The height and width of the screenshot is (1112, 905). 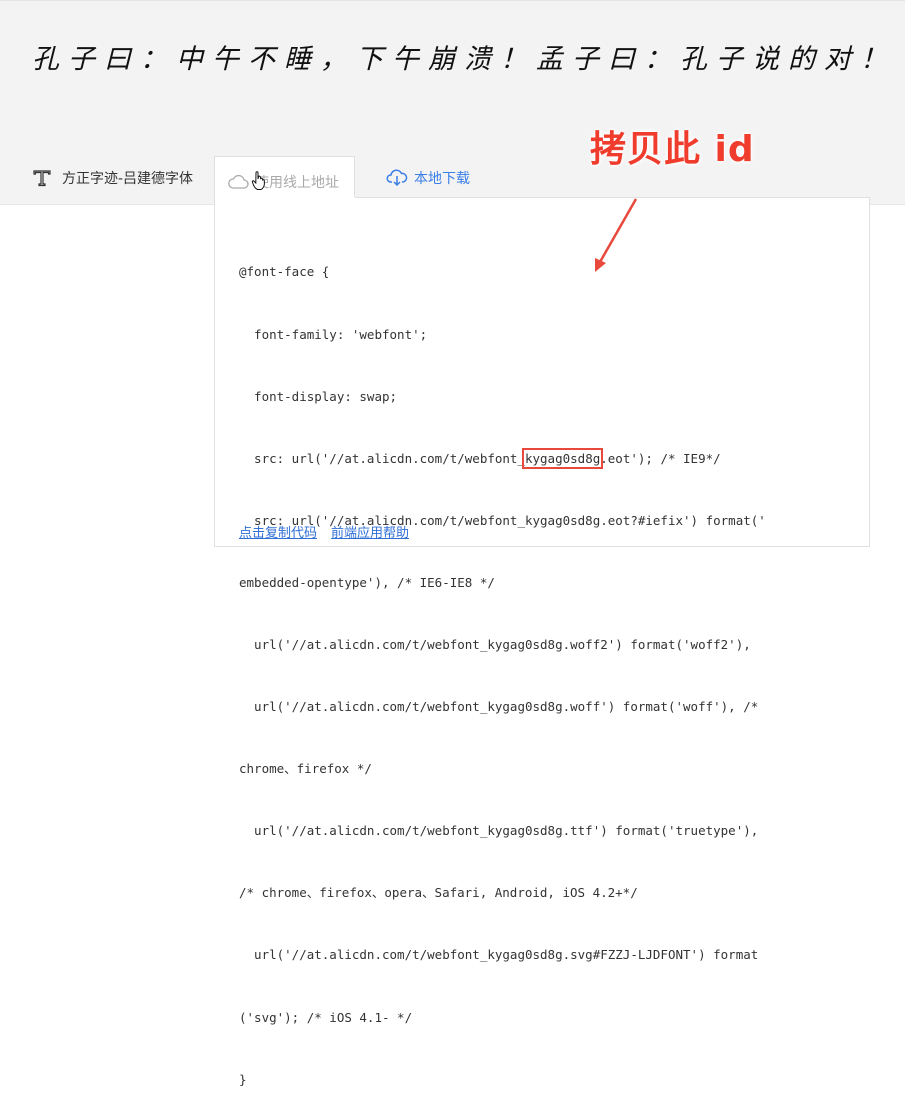 I want to click on tab-online-label: 使用线上地址, so click(x=297, y=182).